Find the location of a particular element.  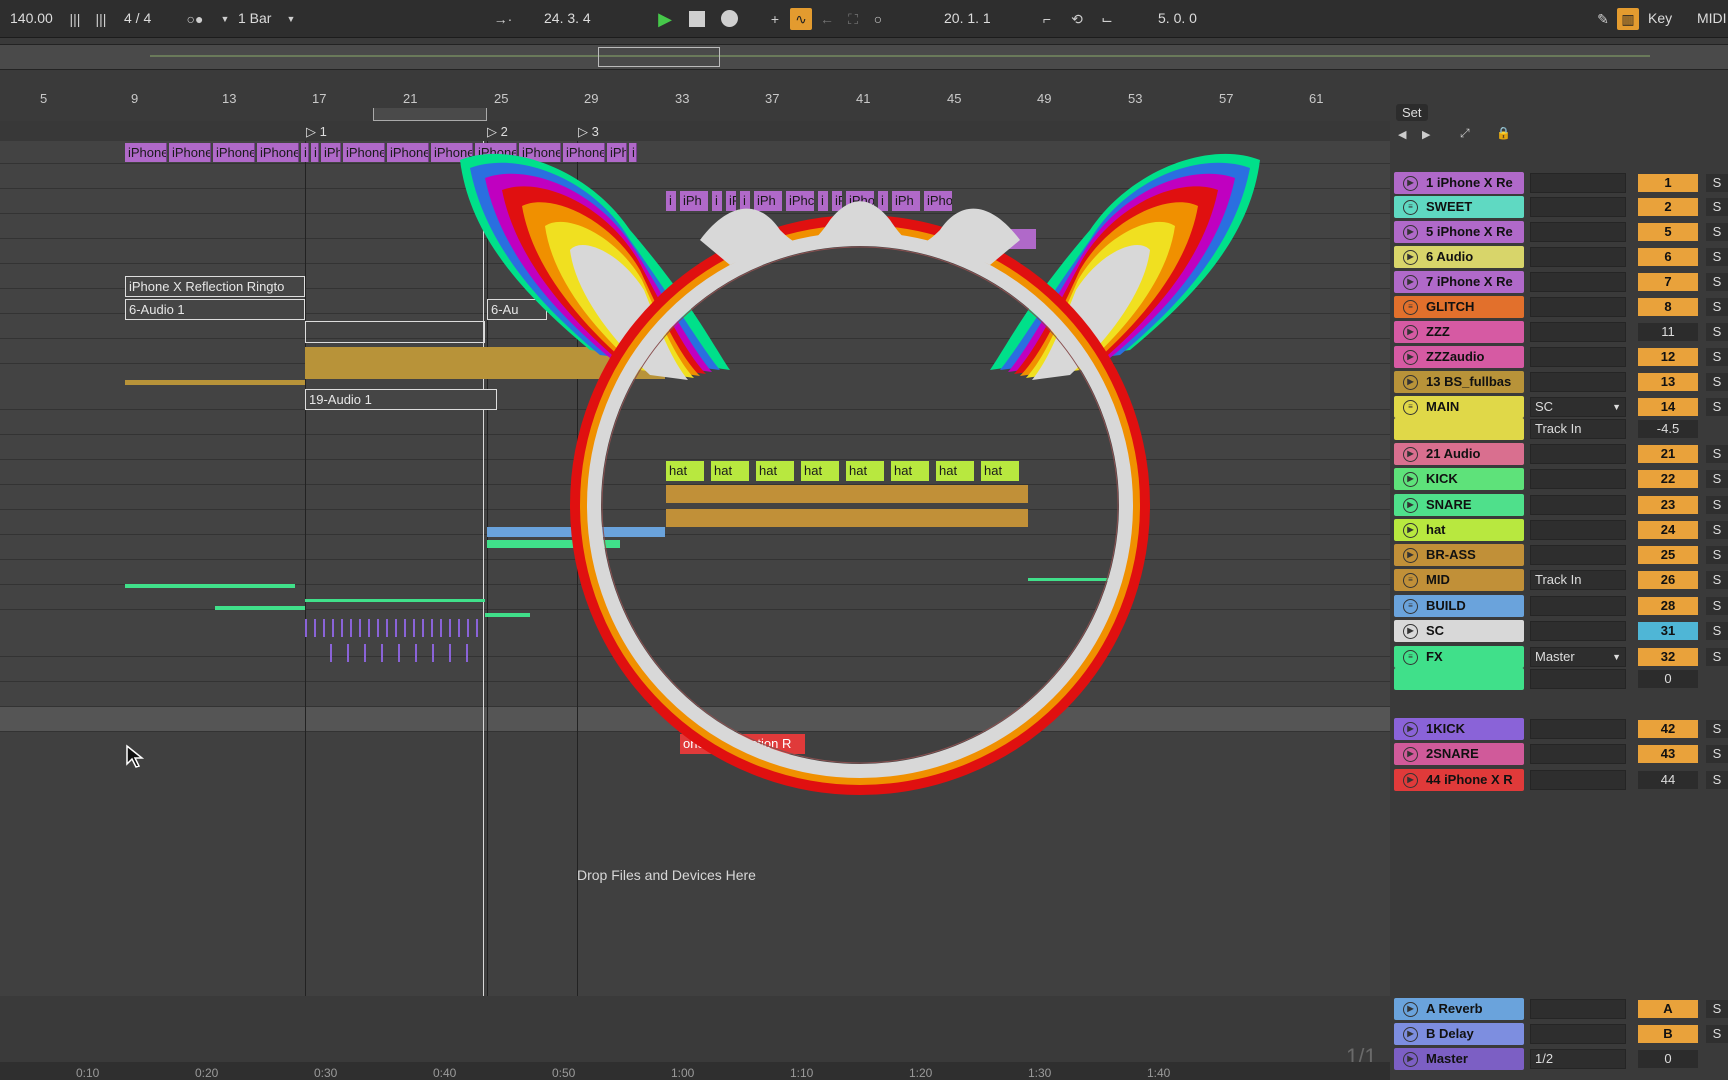

punch-in-icon: ⌐ is located at coordinates (1047, 19).